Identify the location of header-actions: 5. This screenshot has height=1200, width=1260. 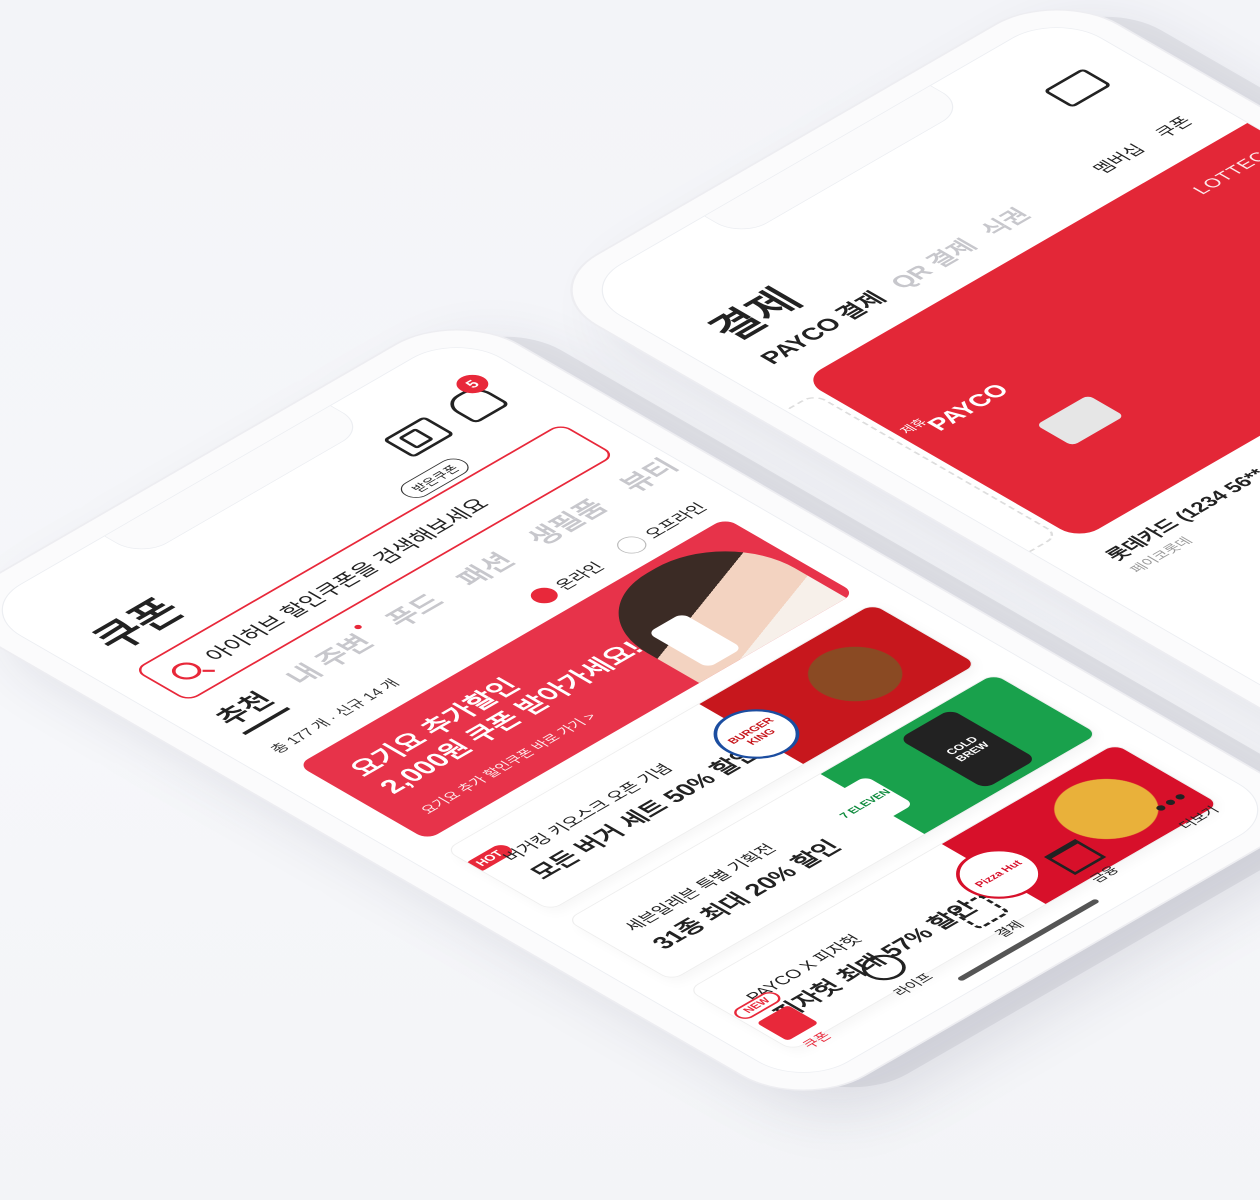
(446, 415).